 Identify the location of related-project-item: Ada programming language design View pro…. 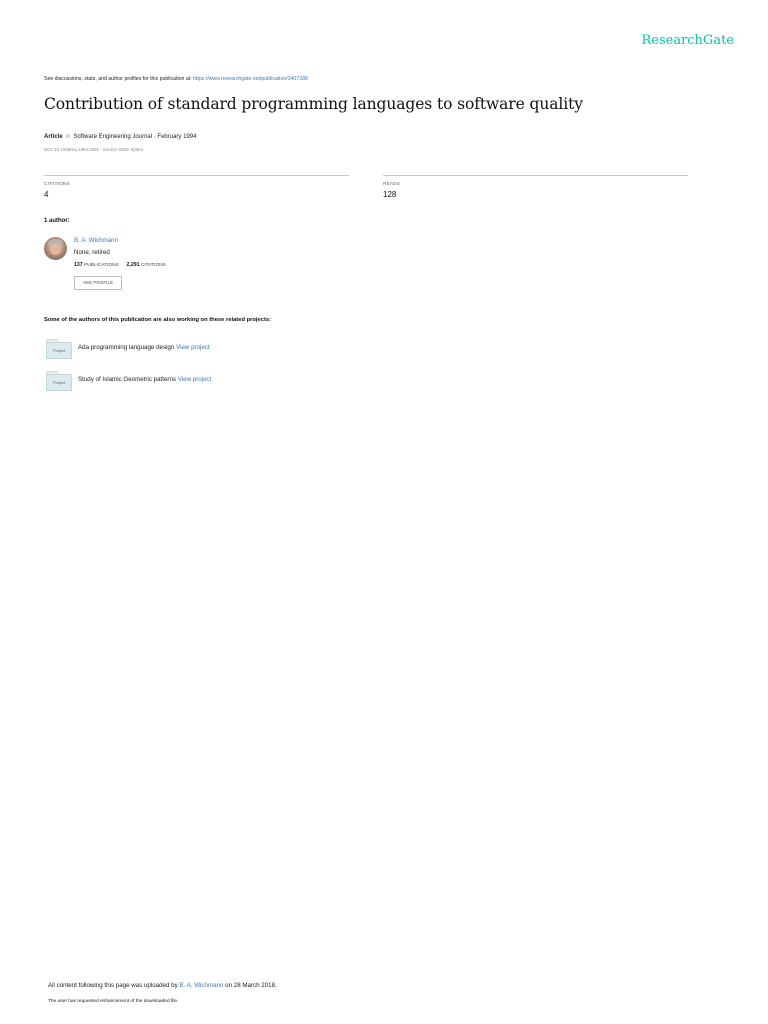
(144, 347).